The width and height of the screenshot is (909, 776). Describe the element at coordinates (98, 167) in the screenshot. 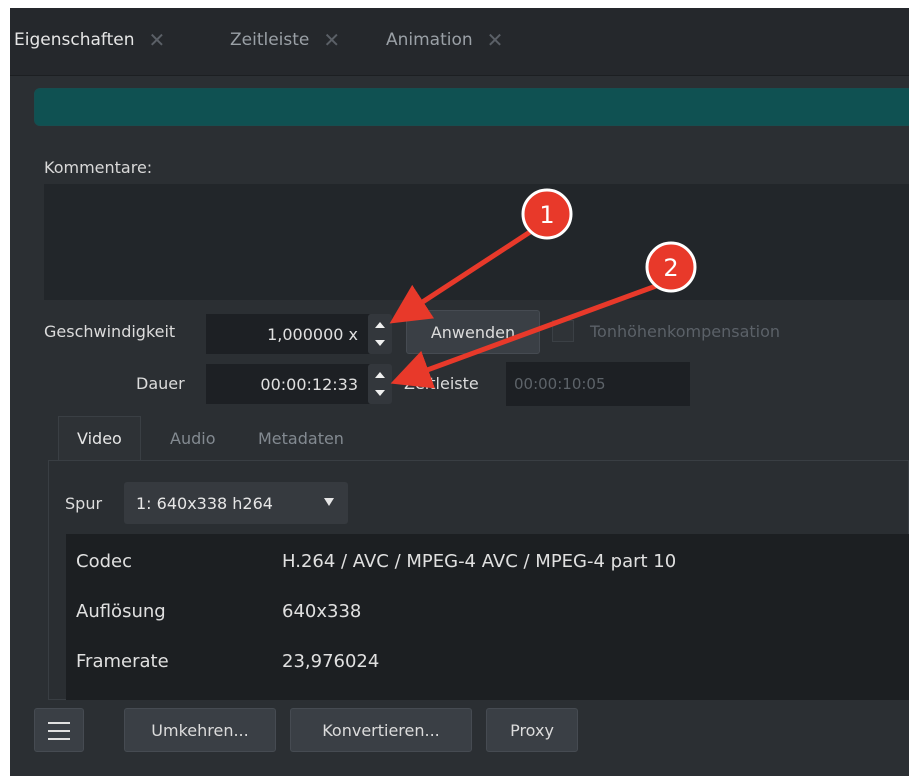

I see `comments-label: Kommentare:` at that location.